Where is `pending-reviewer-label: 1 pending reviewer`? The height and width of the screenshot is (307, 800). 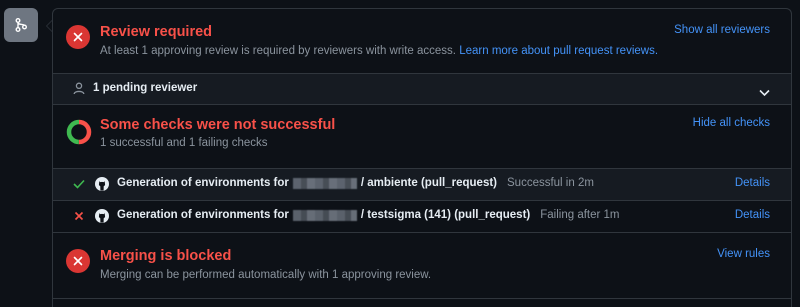 pending-reviewer-label: 1 pending reviewer is located at coordinates (145, 88).